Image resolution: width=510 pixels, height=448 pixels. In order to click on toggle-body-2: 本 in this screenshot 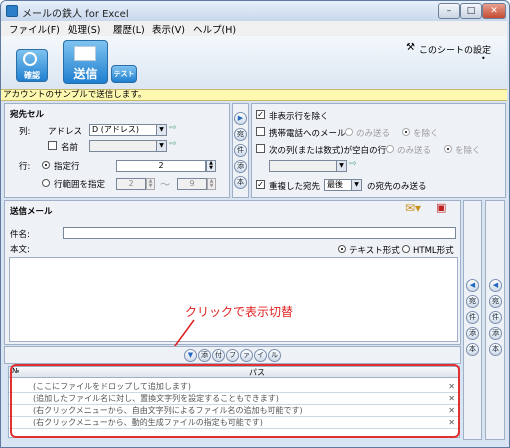, I will do `click(472, 349)`.